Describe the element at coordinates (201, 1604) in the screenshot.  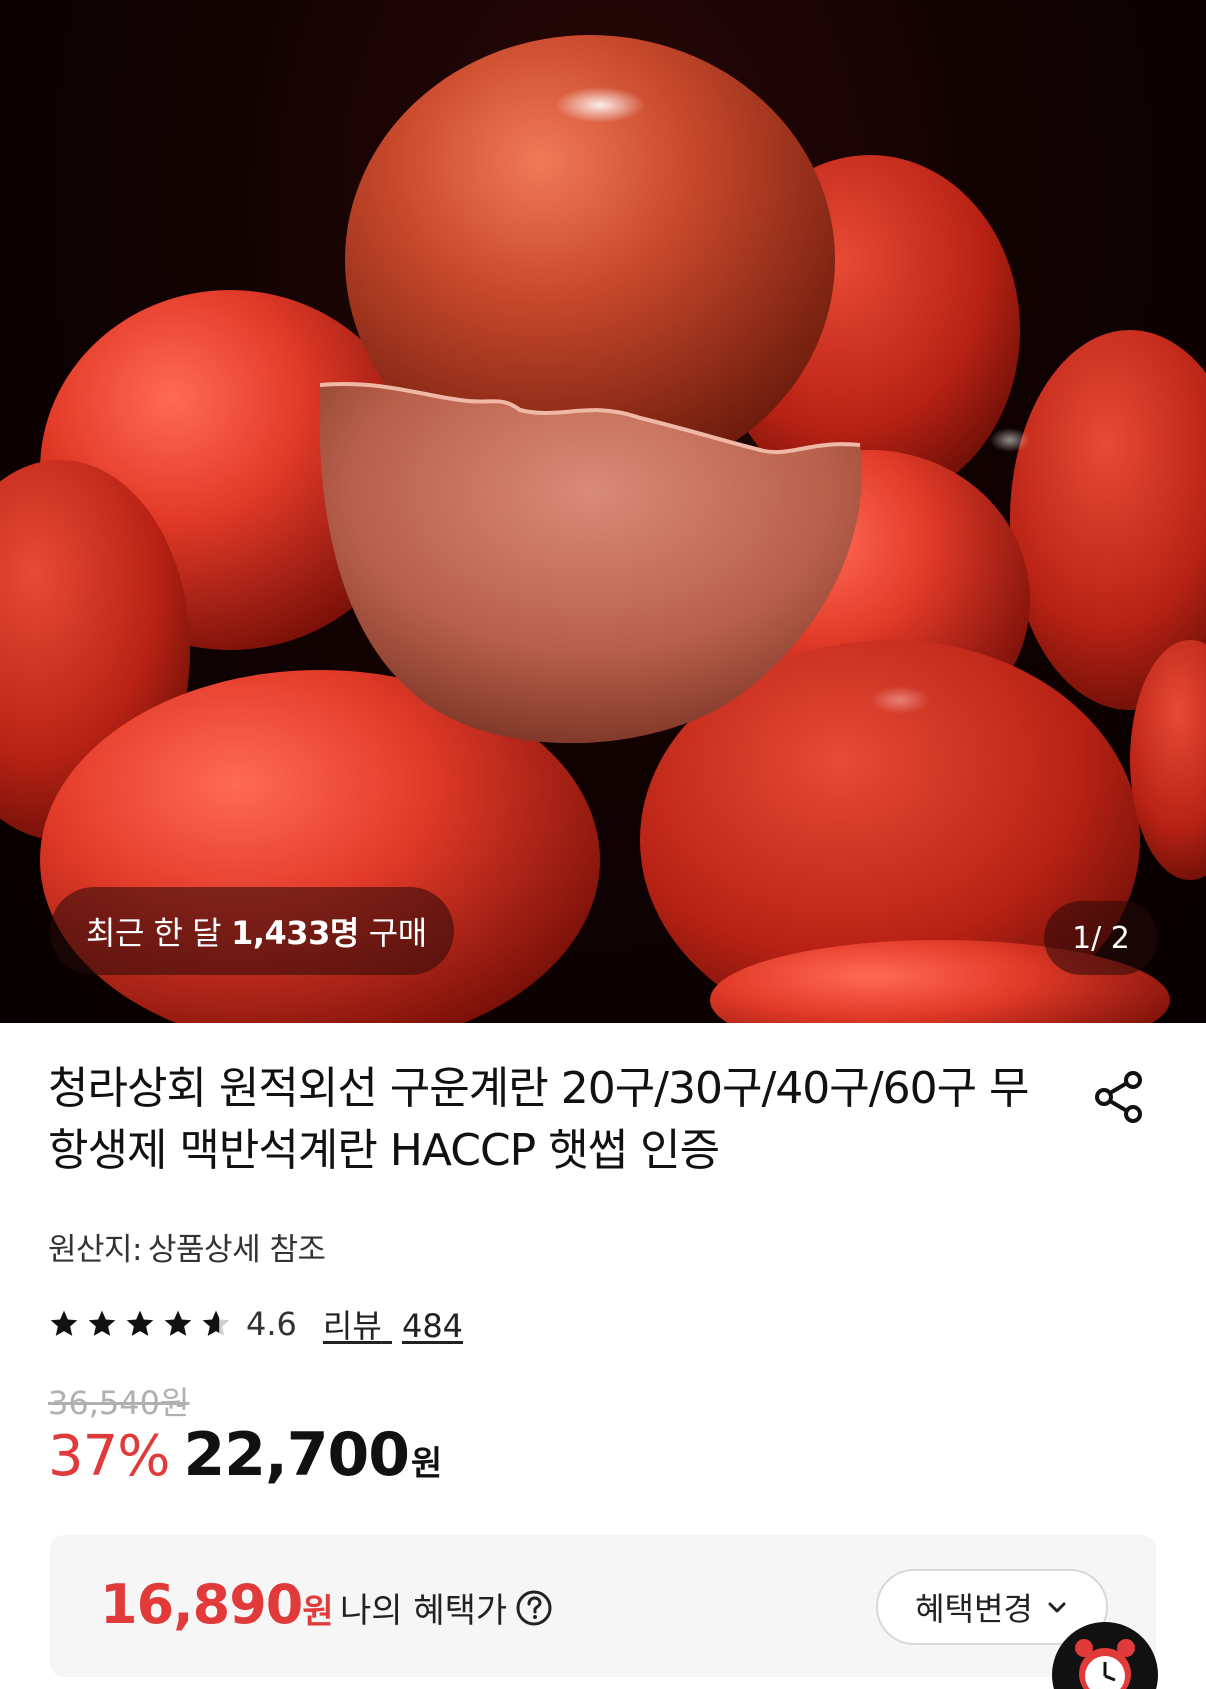
I see `benefit-amount: 16,890` at that location.